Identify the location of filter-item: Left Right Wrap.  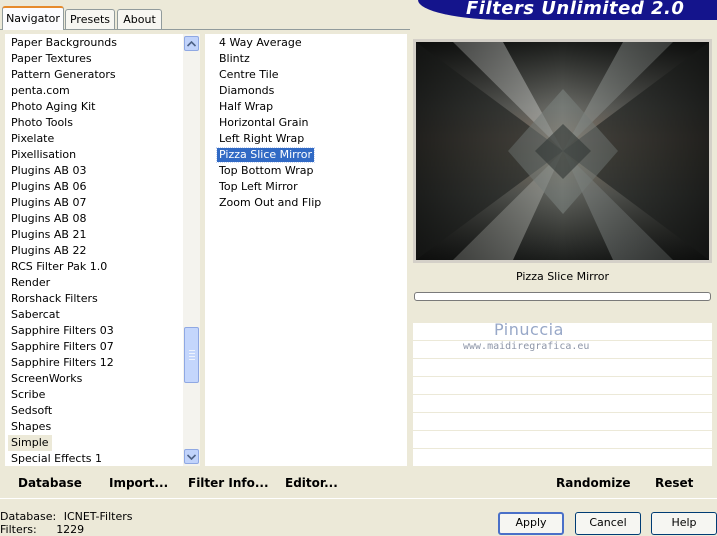
(261, 139).